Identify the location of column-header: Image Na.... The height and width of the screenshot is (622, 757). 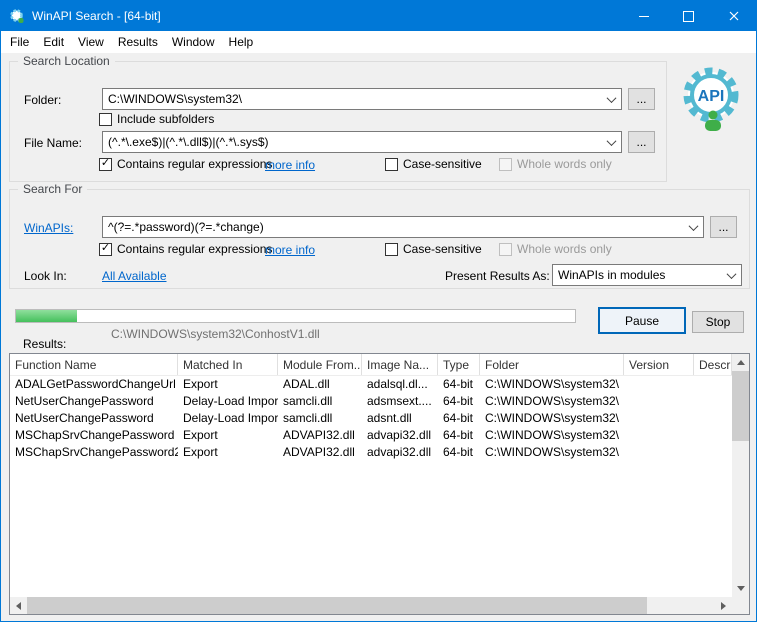
(400, 364).